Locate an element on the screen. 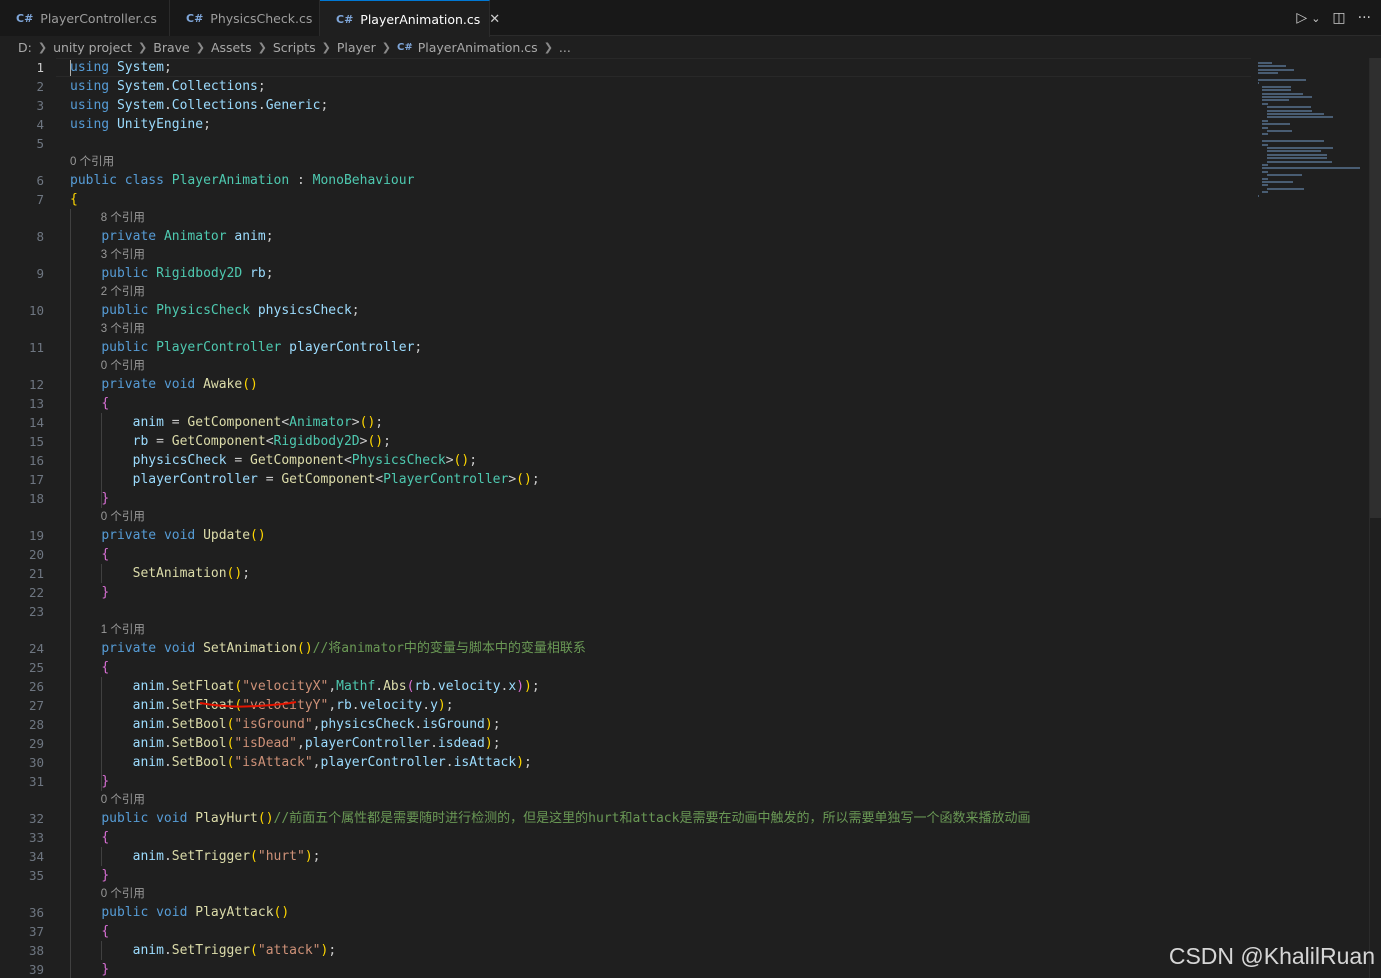 The height and width of the screenshot is (978, 1381). line-number: 23 is located at coordinates (36, 611).